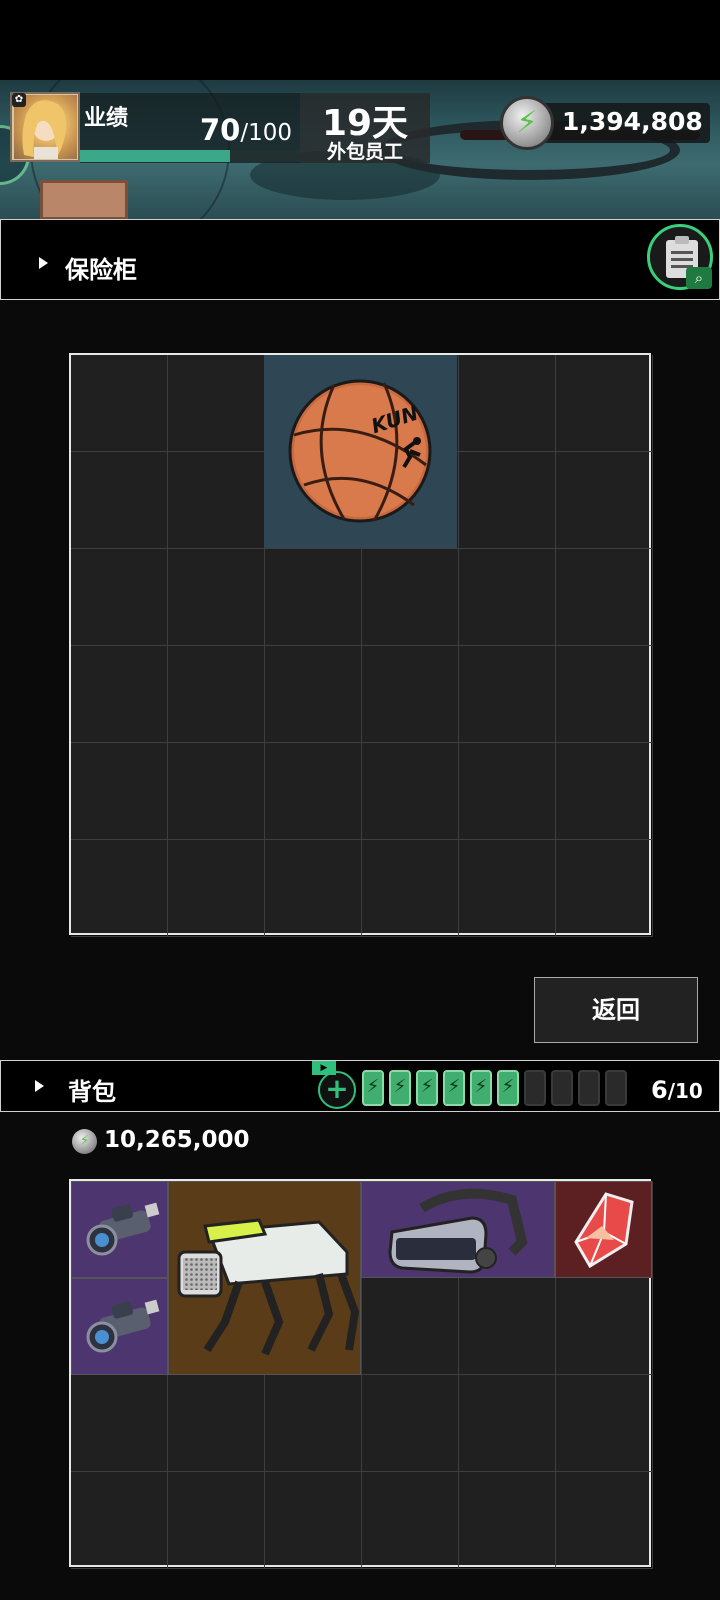 The width and height of the screenshot is (720, 1600). I want to click on coin-balance: 1,394,808, so click(632, 121).